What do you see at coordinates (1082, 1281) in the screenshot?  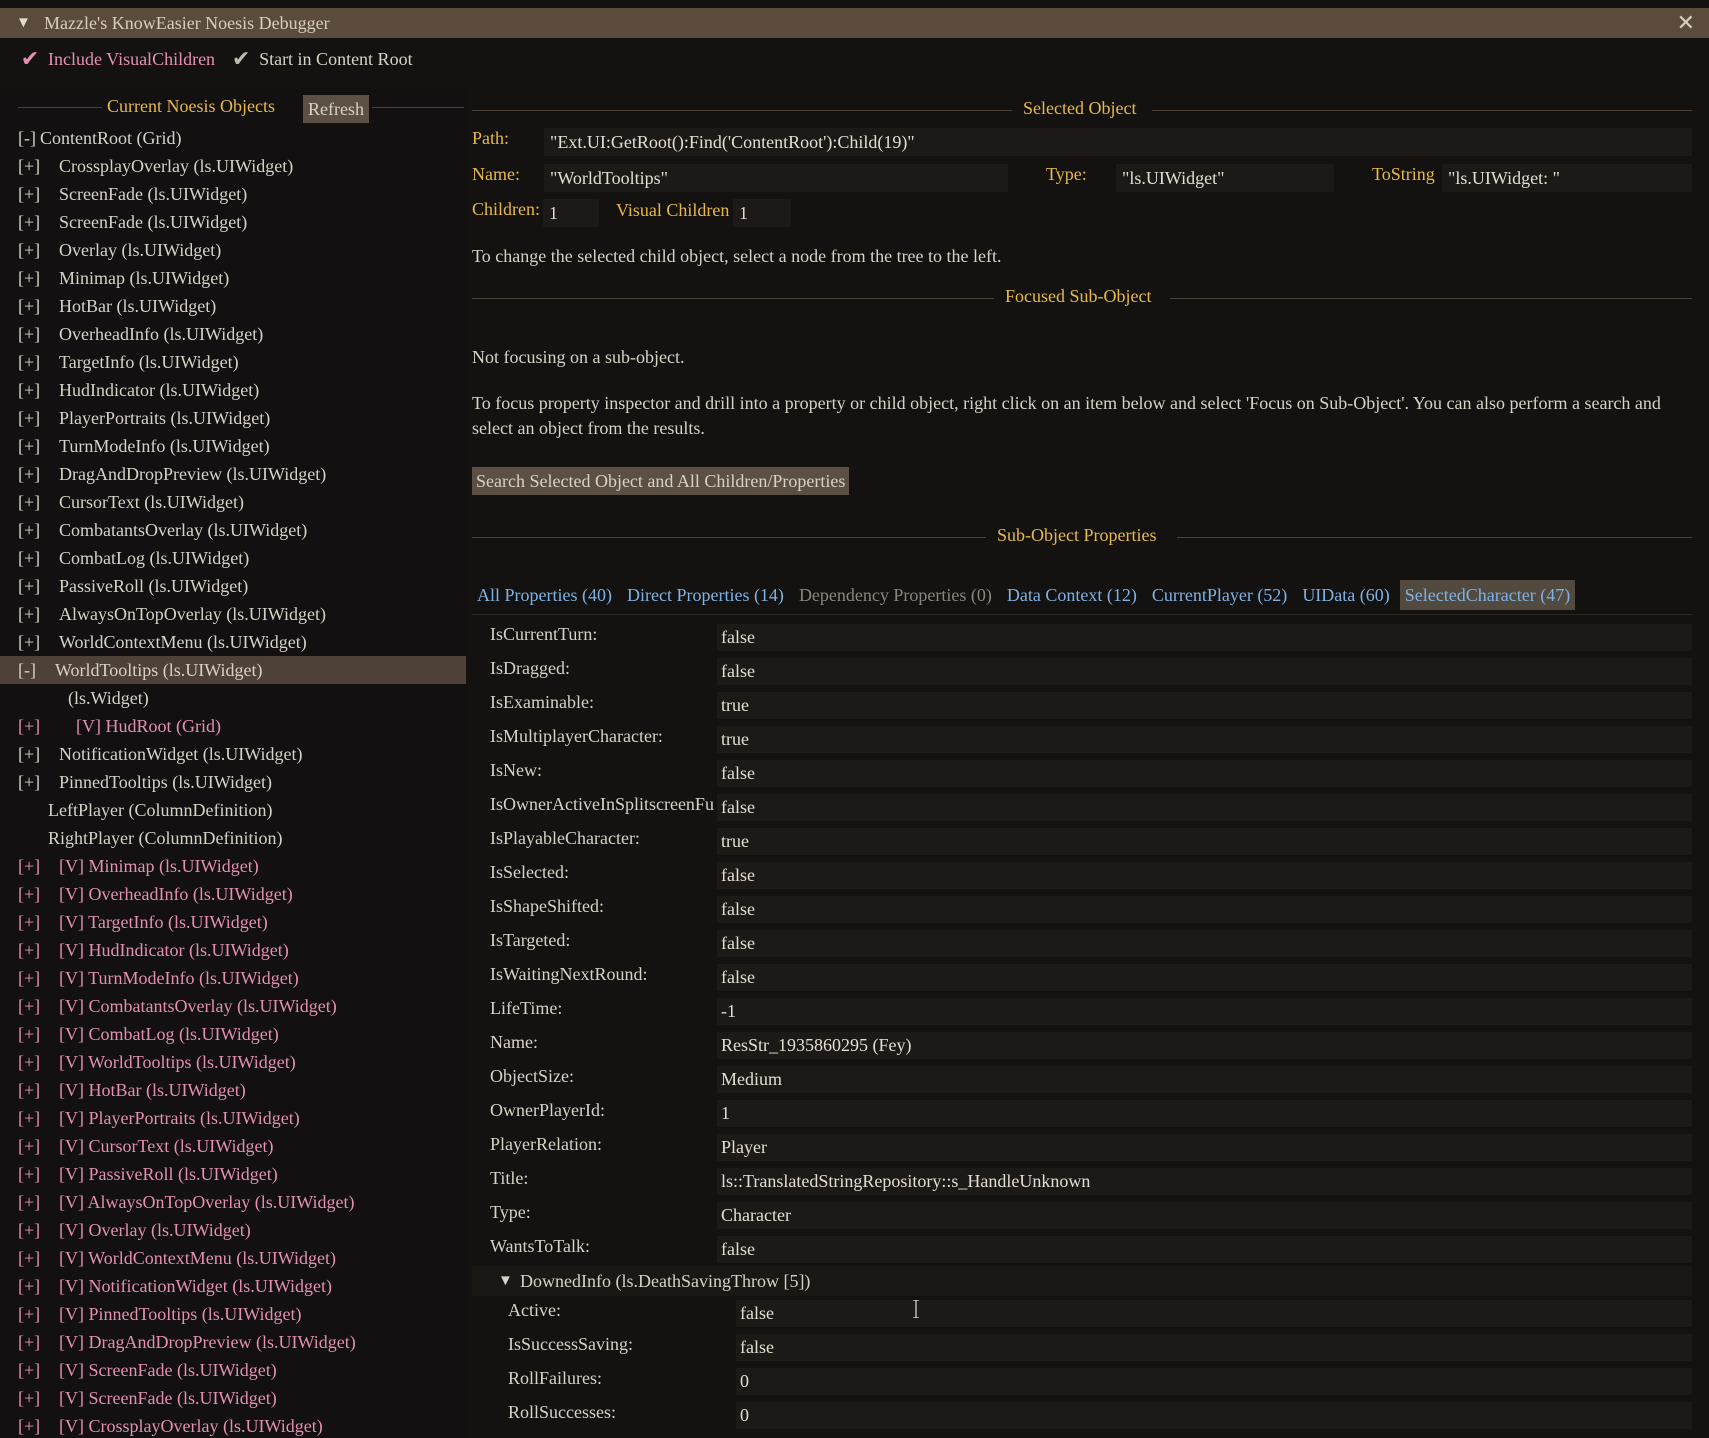 I see `downed-info-group: ▼ DownedInfo (ls.DeathSavingThrow [5])` at bounding box center [1082, 1281].